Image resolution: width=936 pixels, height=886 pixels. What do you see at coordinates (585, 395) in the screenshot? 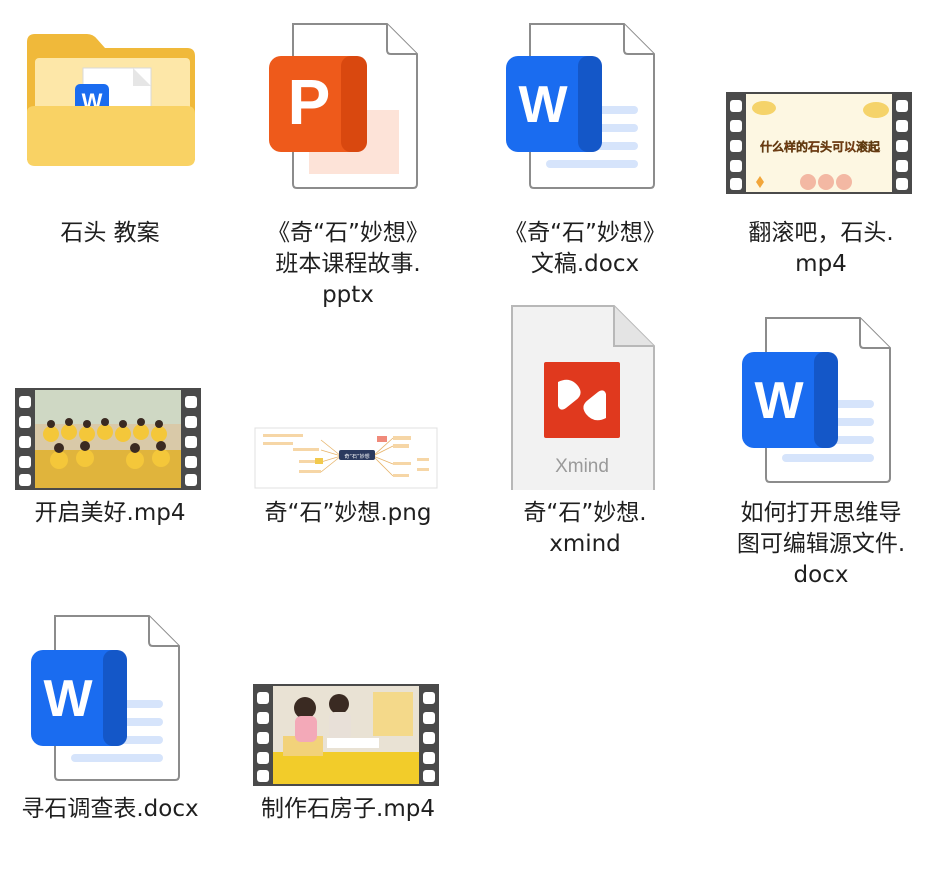
I see `xmind-file-icon: Xmind` at bounding box center [585, 395].